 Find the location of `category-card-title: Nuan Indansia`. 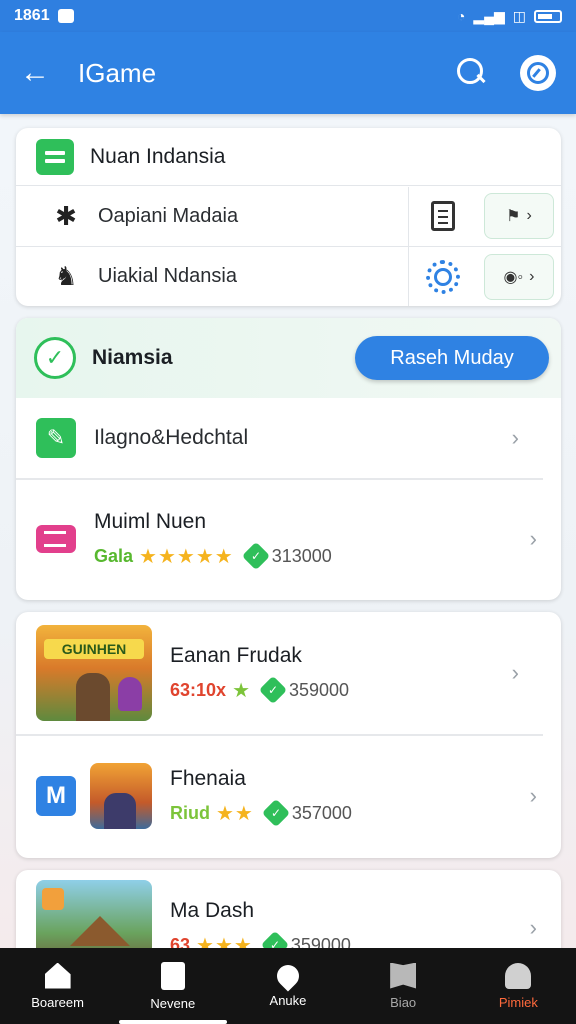

category-card-title: Nuan Indansia is located at coordinates (158, 156).